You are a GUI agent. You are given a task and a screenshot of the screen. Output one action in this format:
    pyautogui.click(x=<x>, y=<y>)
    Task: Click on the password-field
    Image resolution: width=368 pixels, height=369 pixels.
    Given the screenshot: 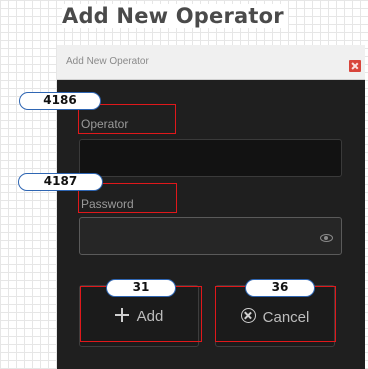 What is the action you would take?
    pyautogui.click(x=210, y=236)
    